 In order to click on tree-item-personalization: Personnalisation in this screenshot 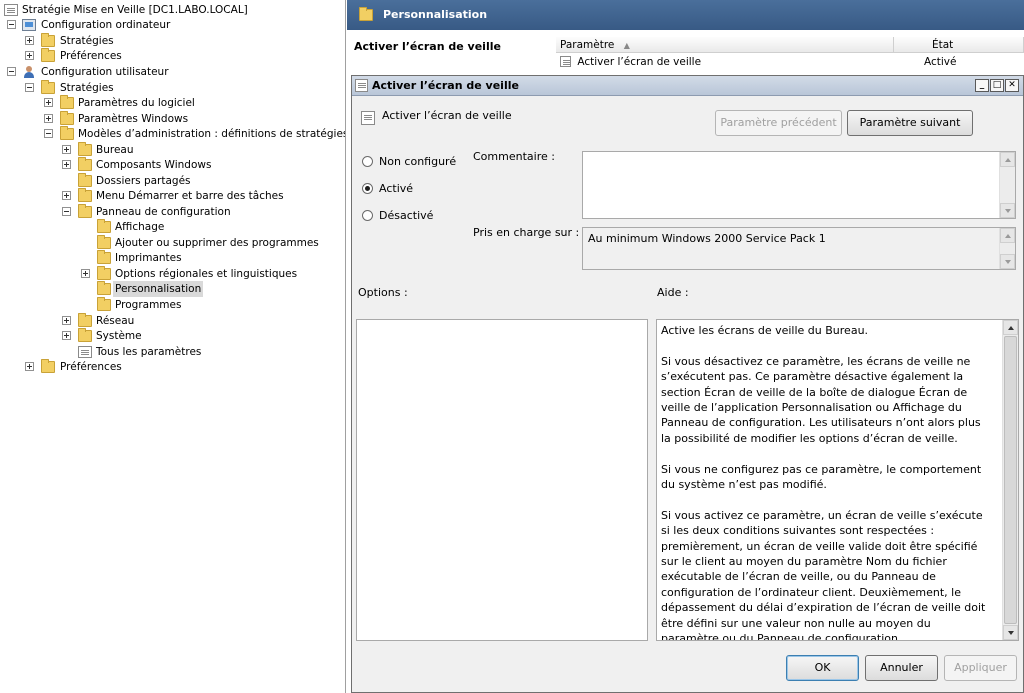, I will do `click(170, 289)`.